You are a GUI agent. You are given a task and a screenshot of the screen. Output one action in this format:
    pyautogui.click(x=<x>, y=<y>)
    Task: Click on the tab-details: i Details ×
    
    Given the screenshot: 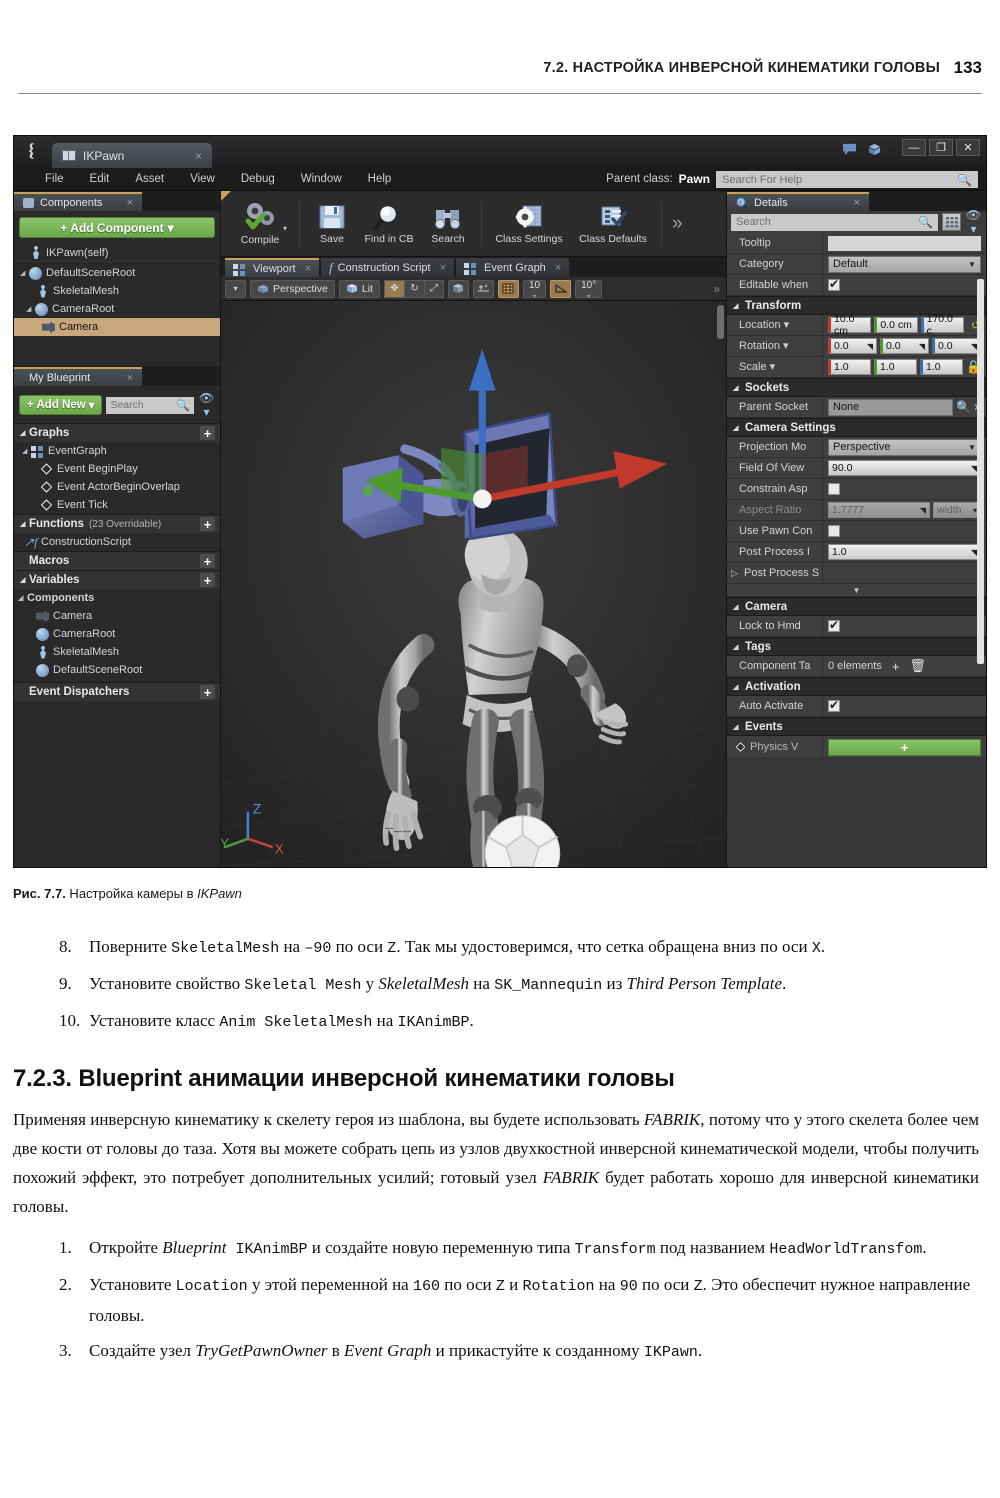 What is the action you would take?
    pyautogui.click(x=798, y=201)
    